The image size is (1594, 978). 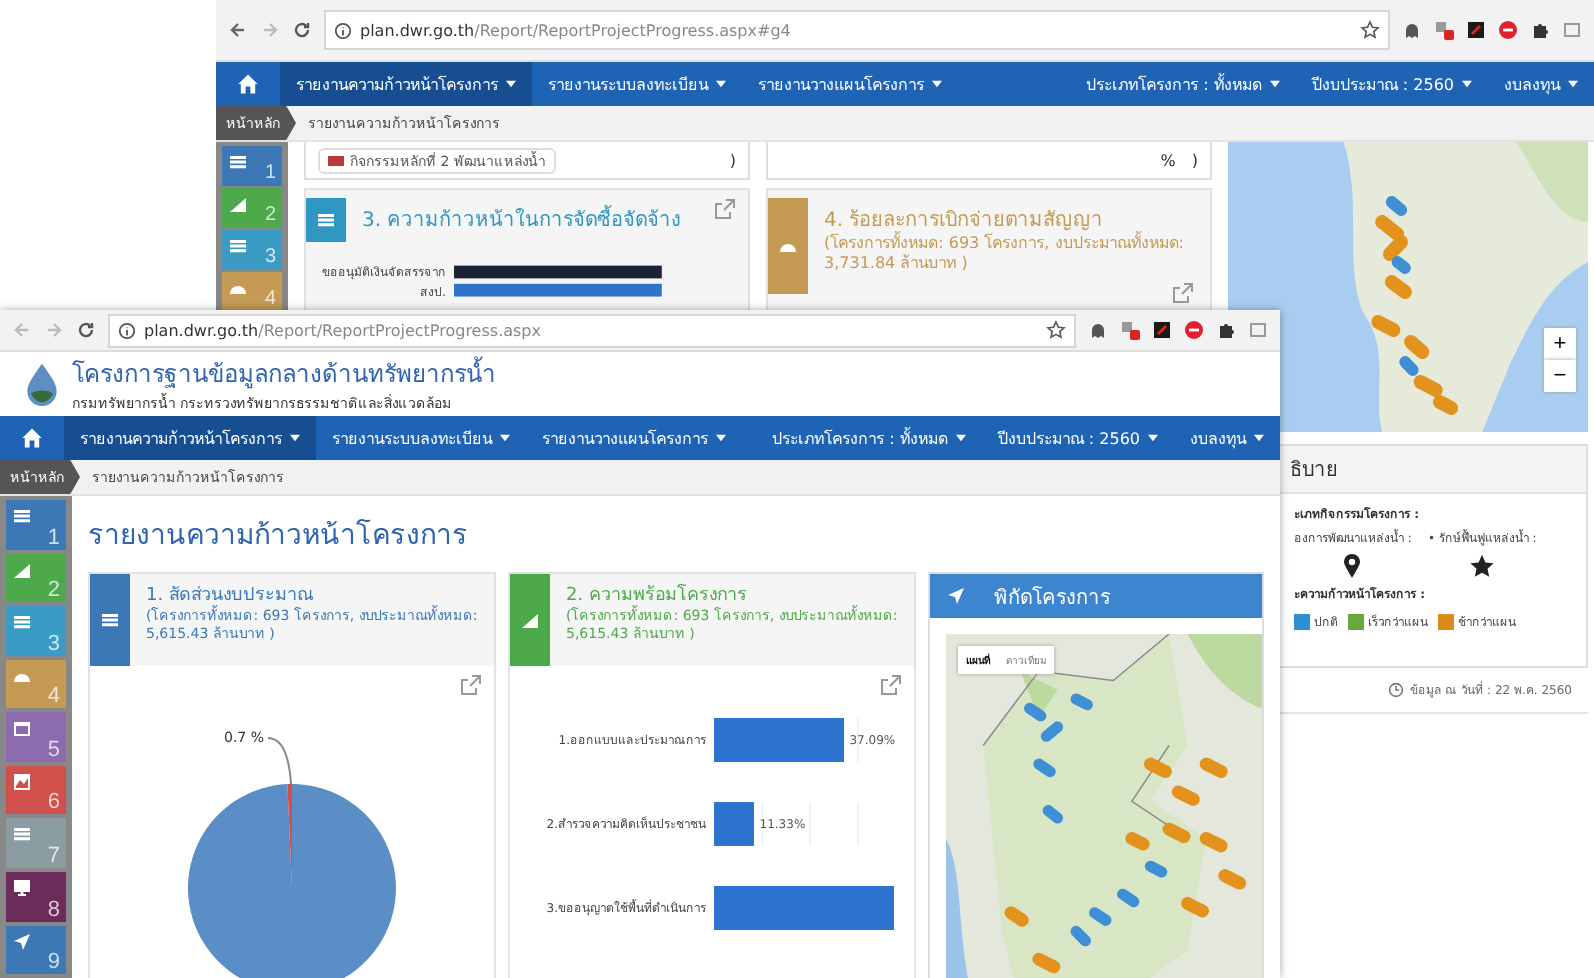 I want to click on card-title: 3. ความก้าวหน้าในการจัดซื้อจัดจ้าง, so click(x=529, y=219).